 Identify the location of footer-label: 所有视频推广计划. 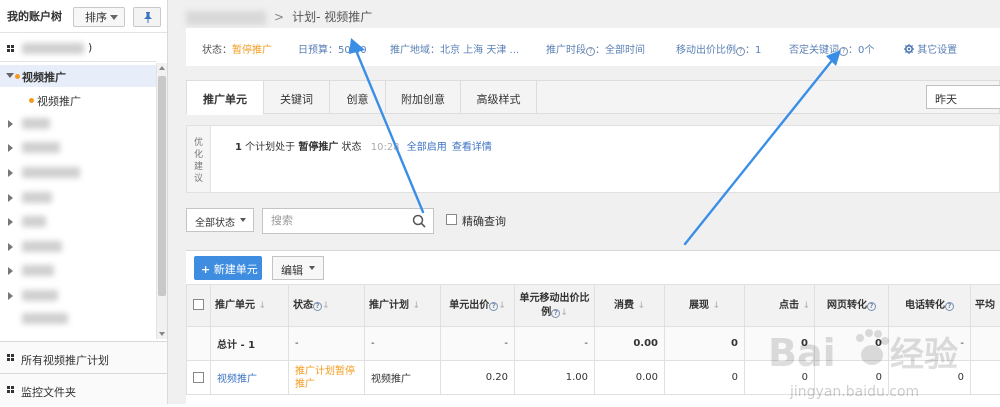
(65, 360).